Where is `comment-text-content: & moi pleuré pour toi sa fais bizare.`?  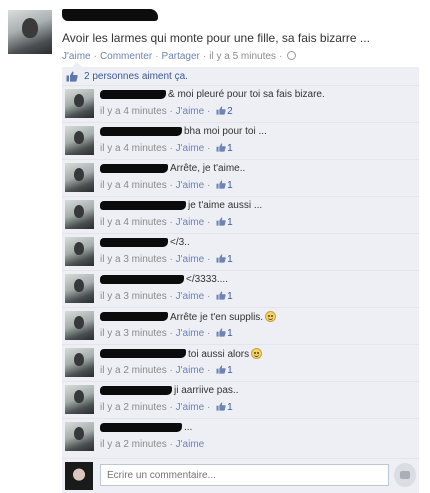 comment-text-content: & moi pleuré pour toi sa fais bizare. is located at coordinates (246, 94).